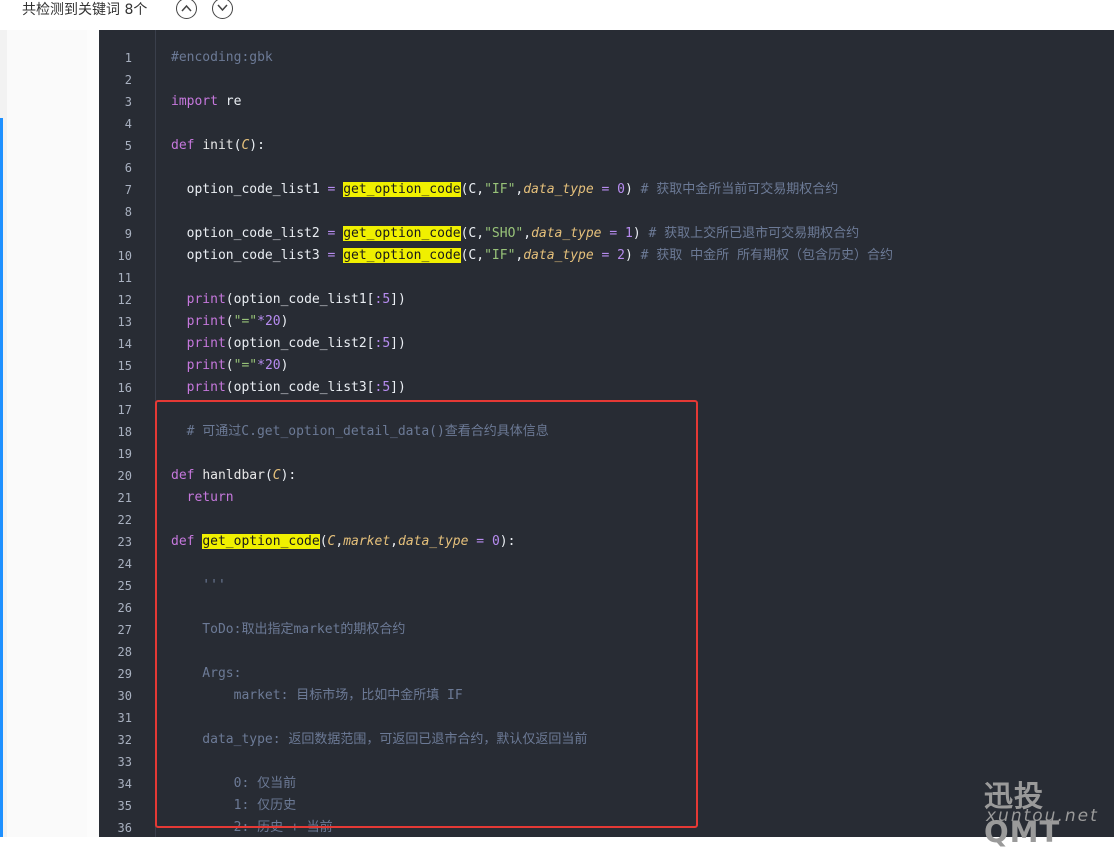  I want to click on line-code: import re, so click(206, 102).